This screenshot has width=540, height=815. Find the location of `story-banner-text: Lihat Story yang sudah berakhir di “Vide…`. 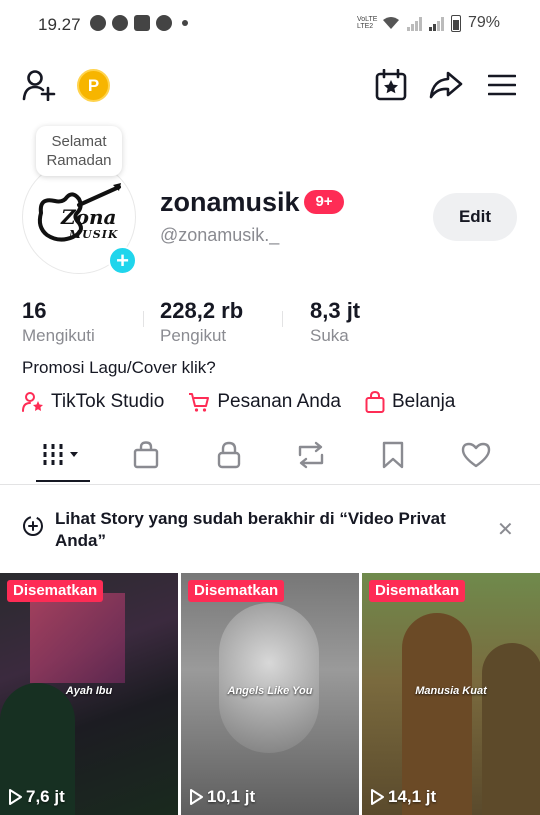

story-banner-text: Lihat Story yang sudah berakhir di “Vide… is located at coordinates (250, 529).